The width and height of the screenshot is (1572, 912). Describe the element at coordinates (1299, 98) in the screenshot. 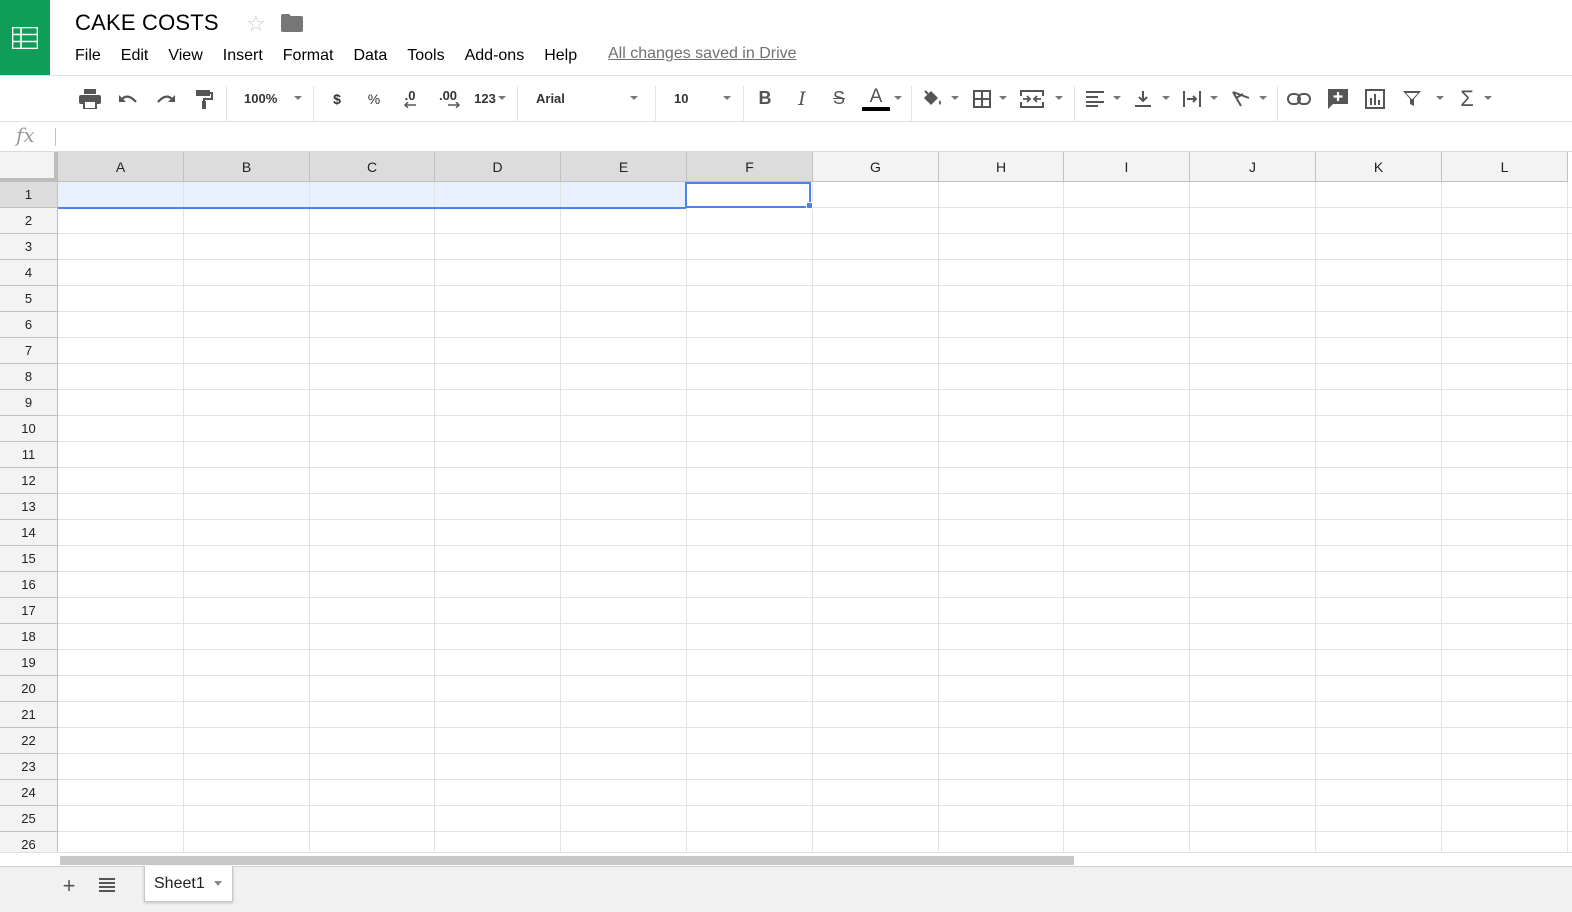

I see `insert-link-button` at that location.